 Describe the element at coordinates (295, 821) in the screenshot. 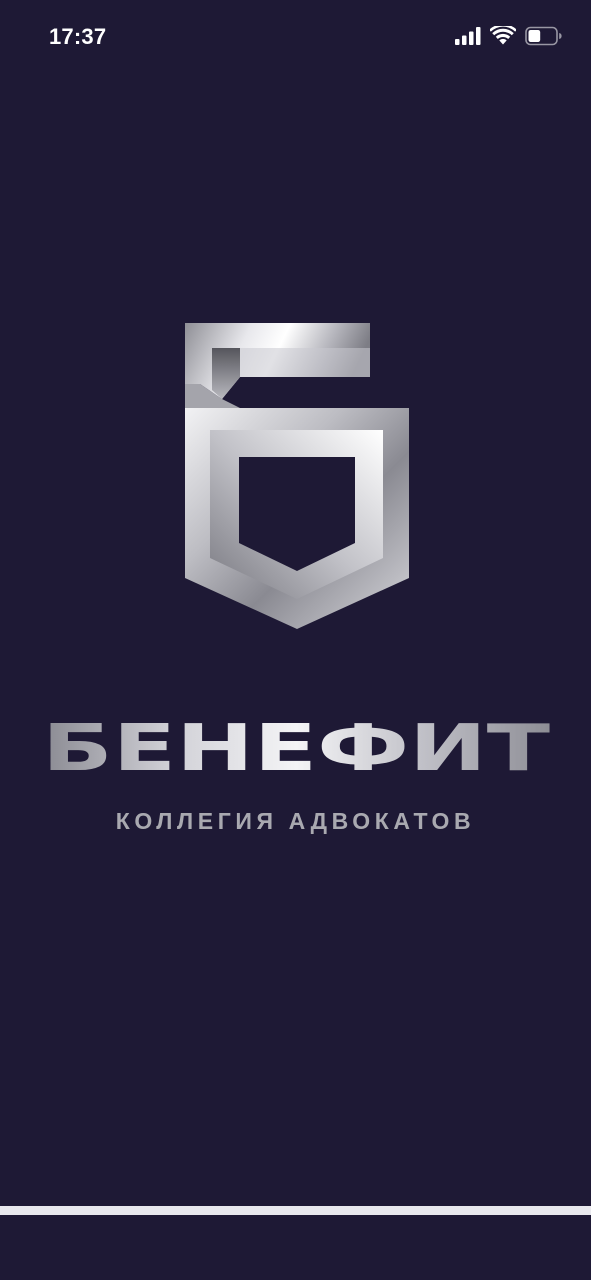

I see `brand-tagline: КОЛЛЕГИЯ АДВОКАТОВ` at that location.